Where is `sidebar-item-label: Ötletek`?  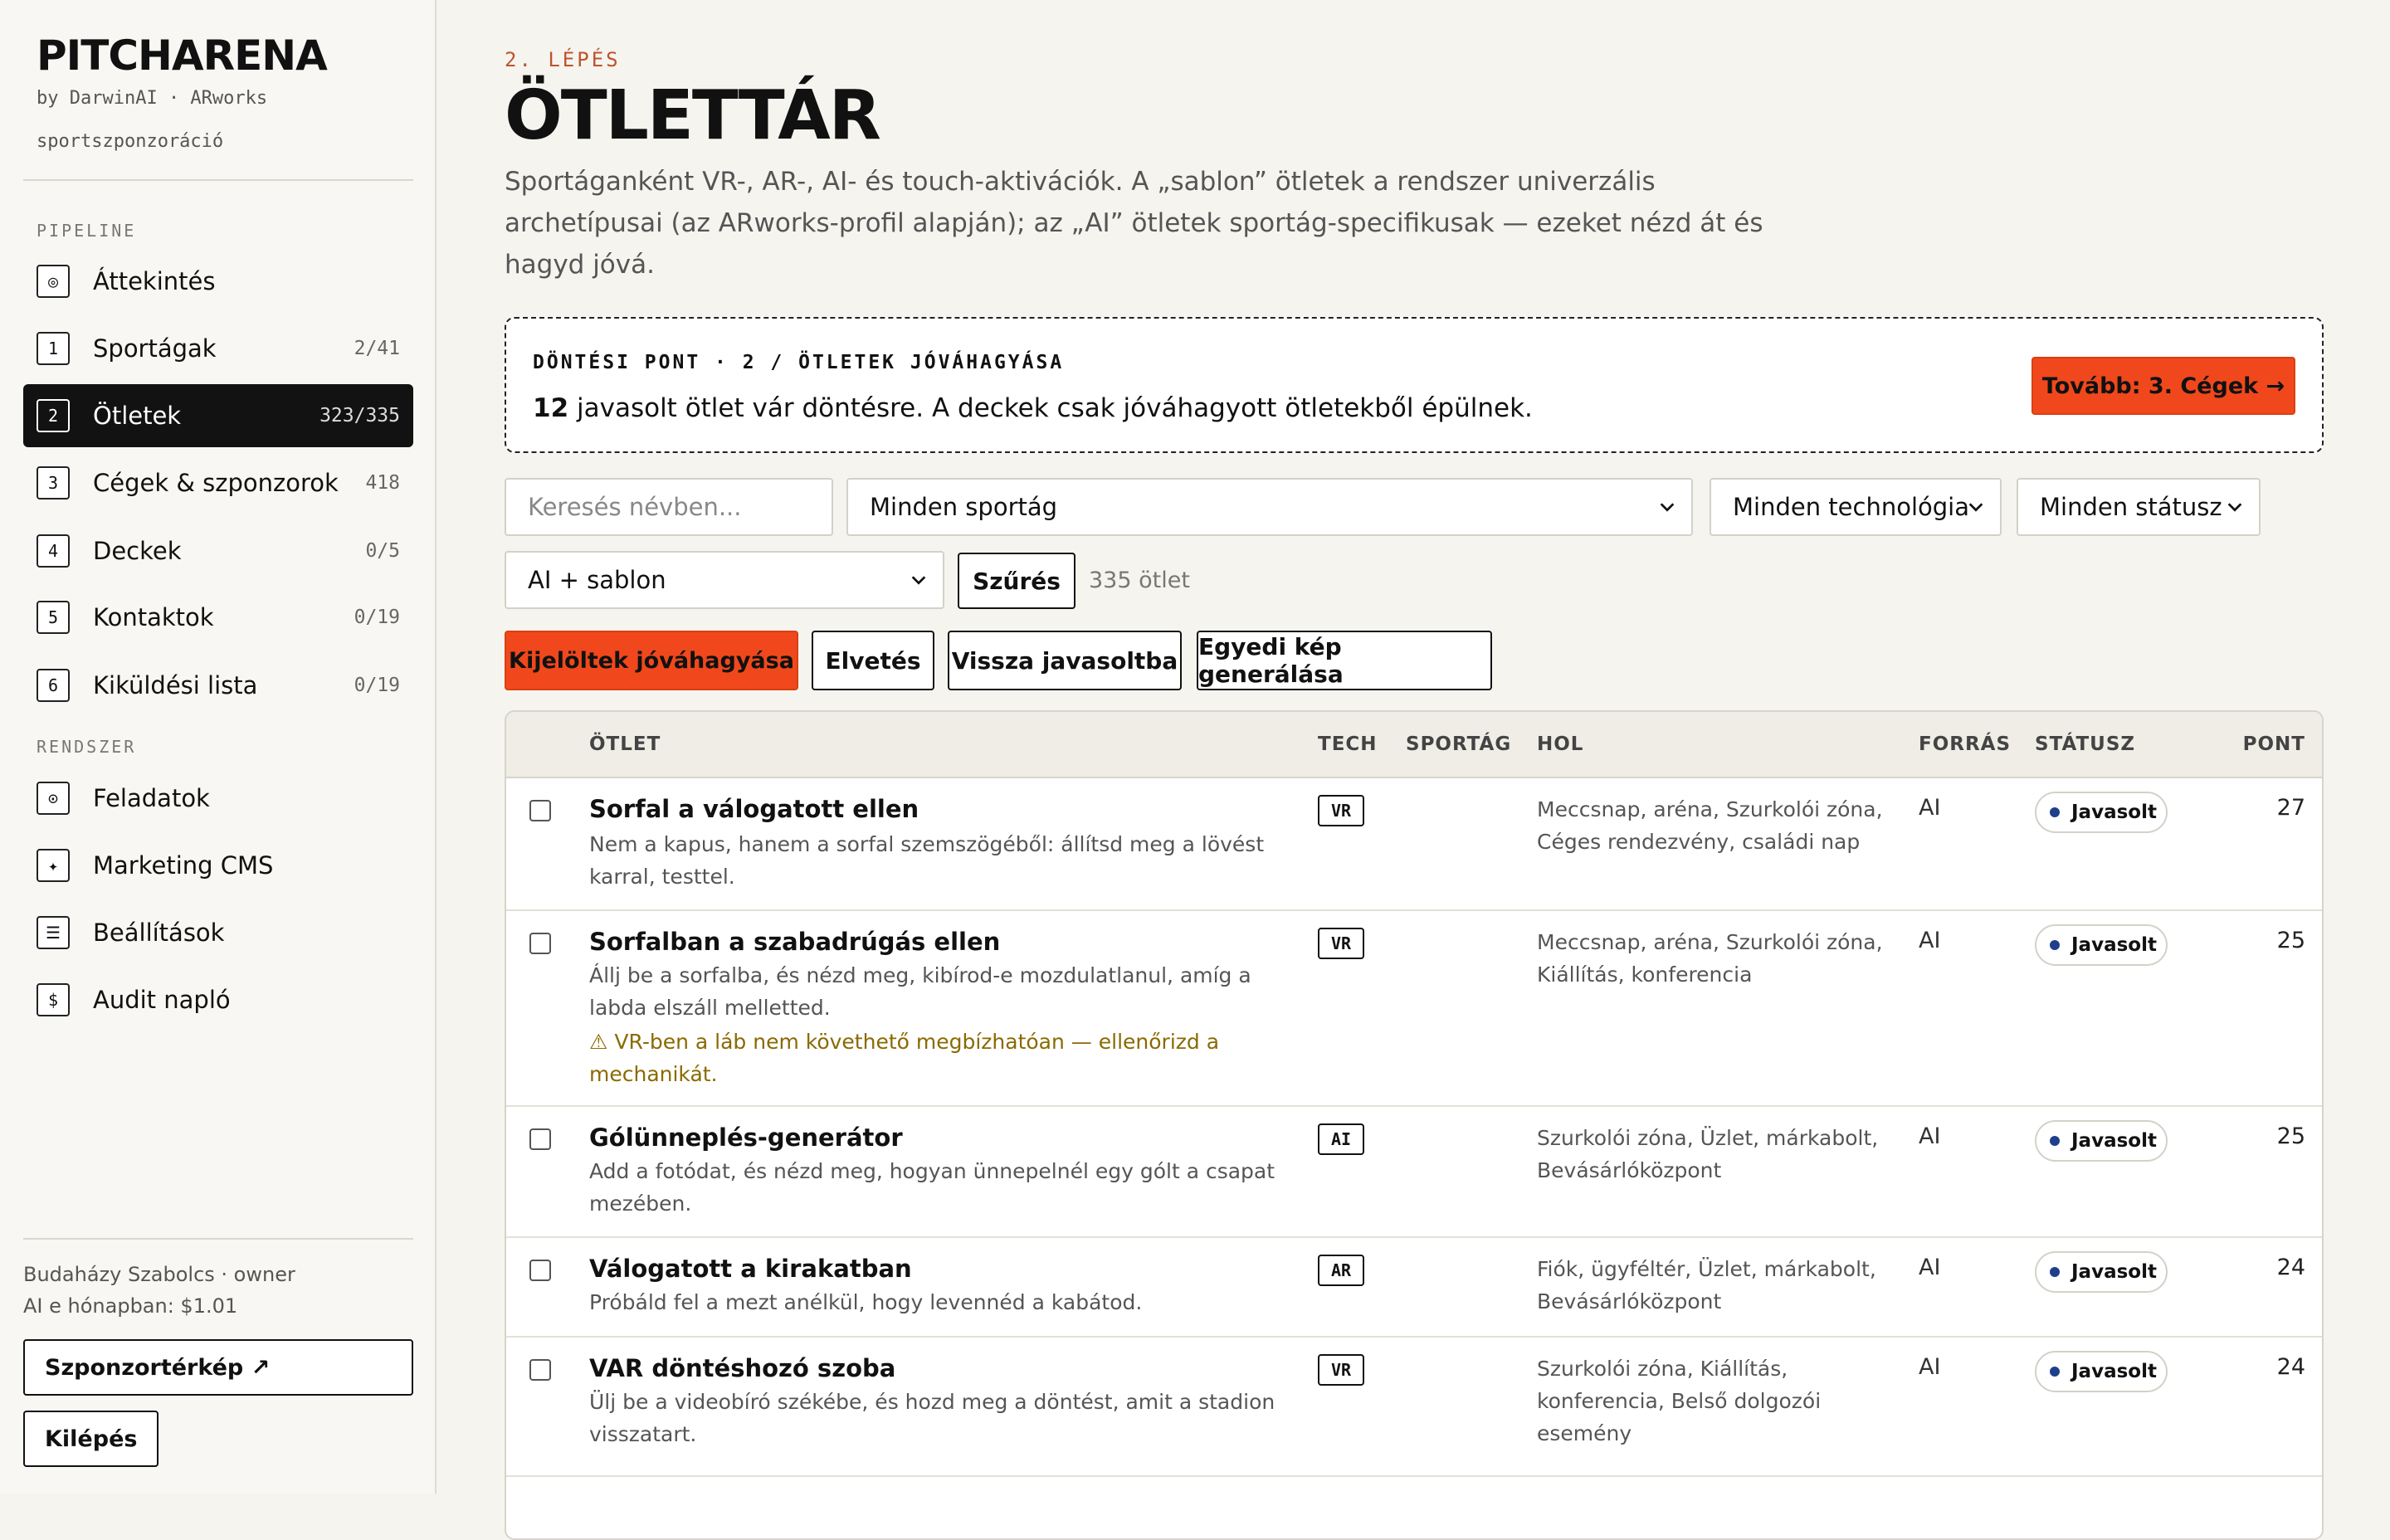
sidebar-item-label: Ötletek is located at coordinates (137, 416).